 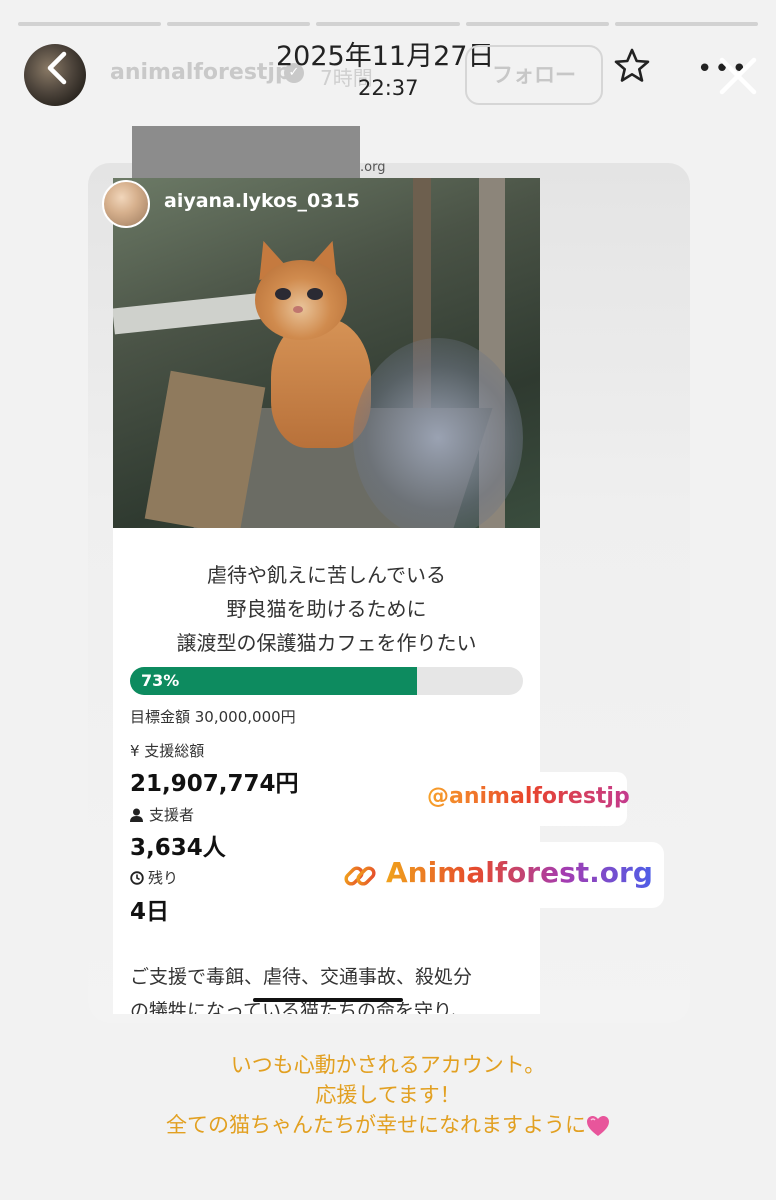 I want to click on remaining-value: 4日, so click(x=150, y=912).